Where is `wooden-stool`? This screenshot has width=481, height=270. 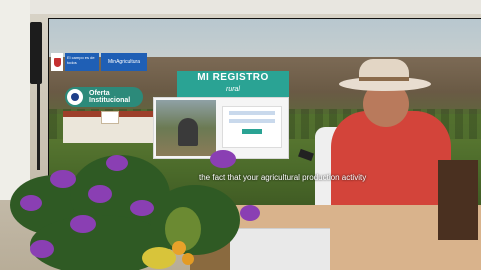 wooden-stool is located at coordinates (458, 200).